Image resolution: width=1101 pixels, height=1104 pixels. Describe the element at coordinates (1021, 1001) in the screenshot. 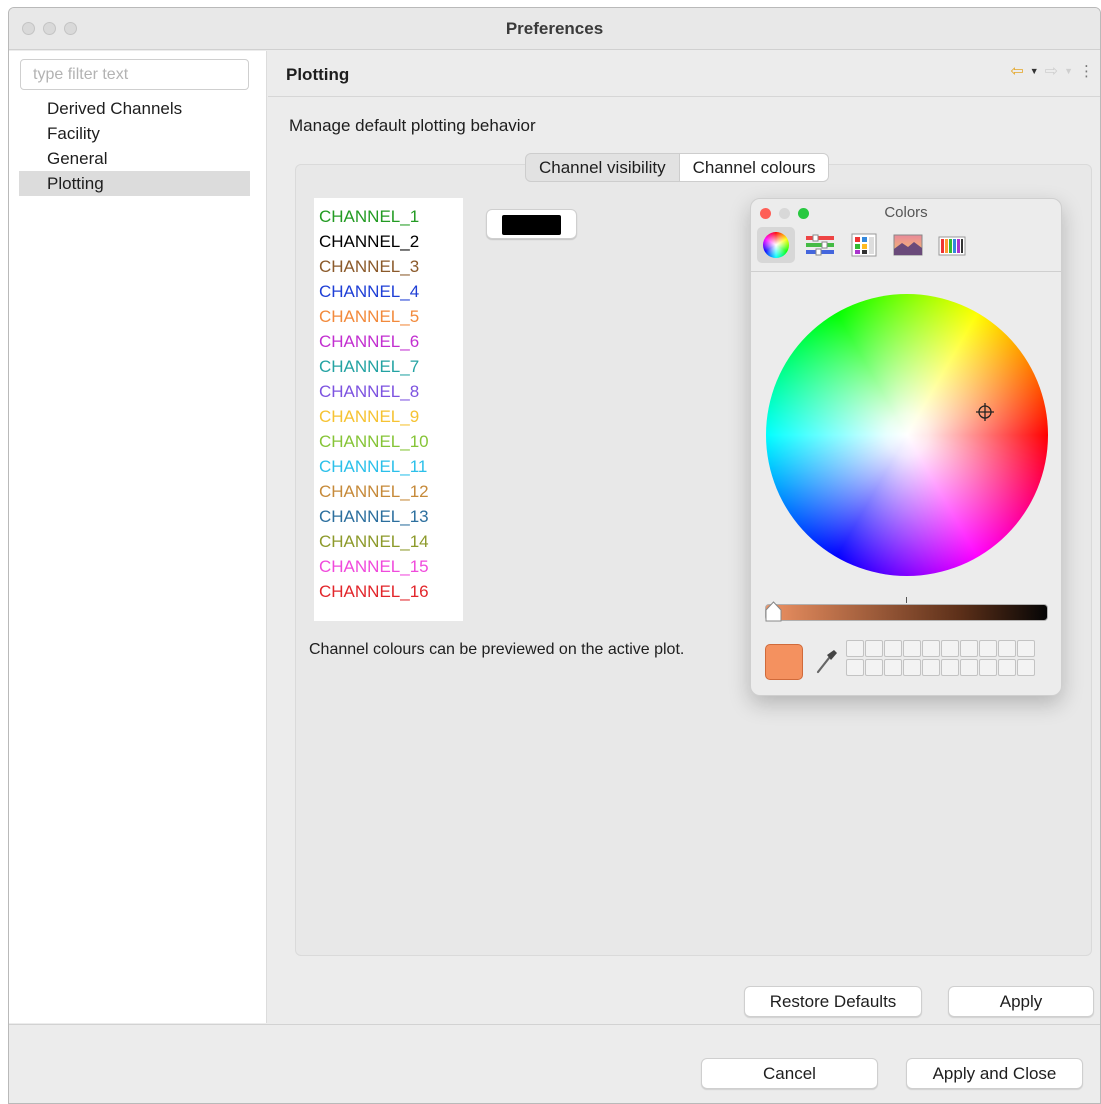

I see `apply-button: Apply` at that location.